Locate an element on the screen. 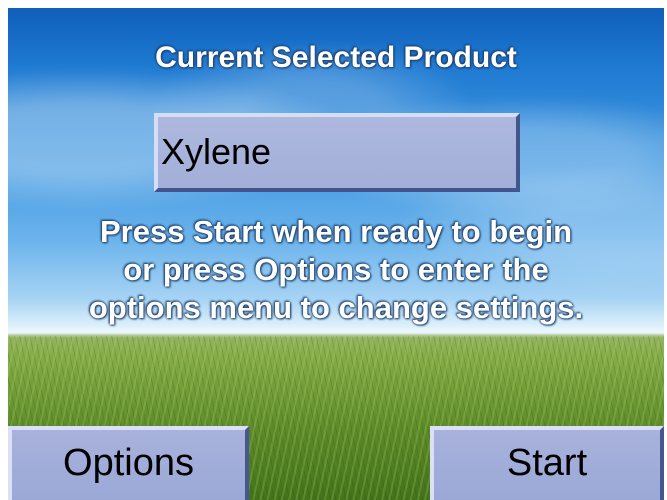  start-button: Start is located at coordinates (547, 463).